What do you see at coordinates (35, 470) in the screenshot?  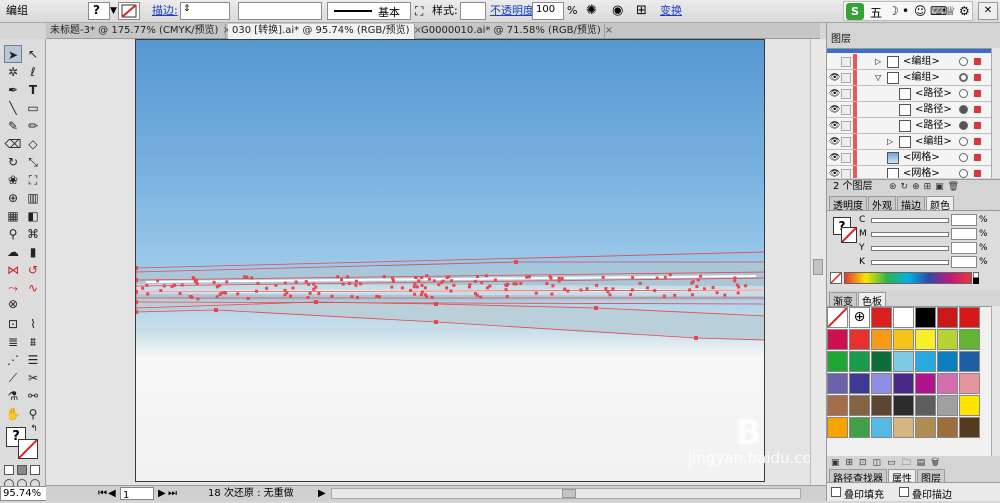 I see `none-mode-icon` at bounding box center [35, 470].